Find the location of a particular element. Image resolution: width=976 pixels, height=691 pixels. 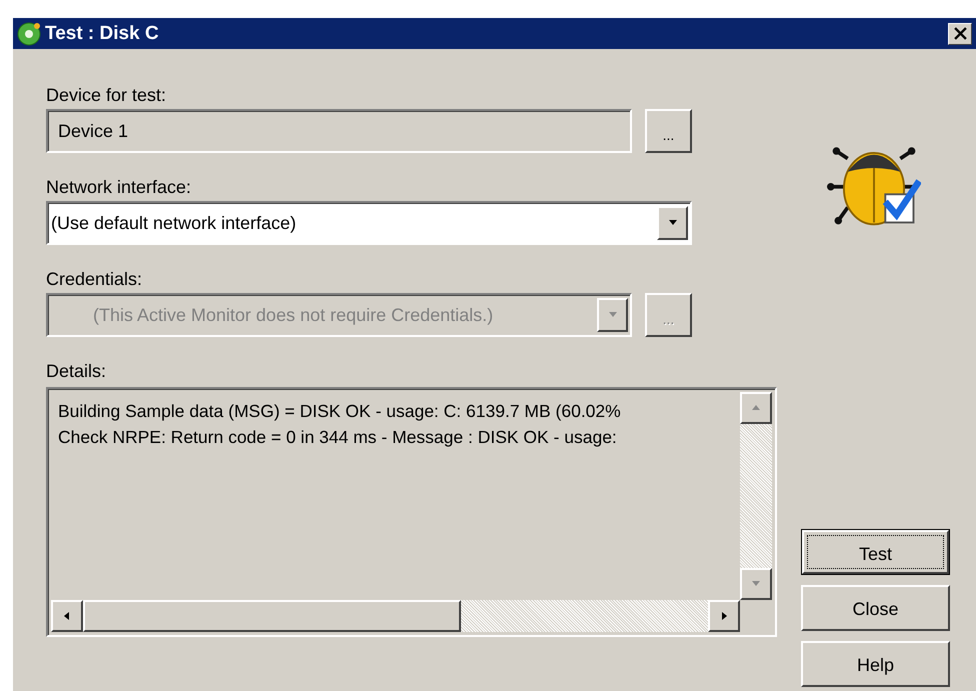

horizontal-scrollbar is located at coordinates (395, 616).